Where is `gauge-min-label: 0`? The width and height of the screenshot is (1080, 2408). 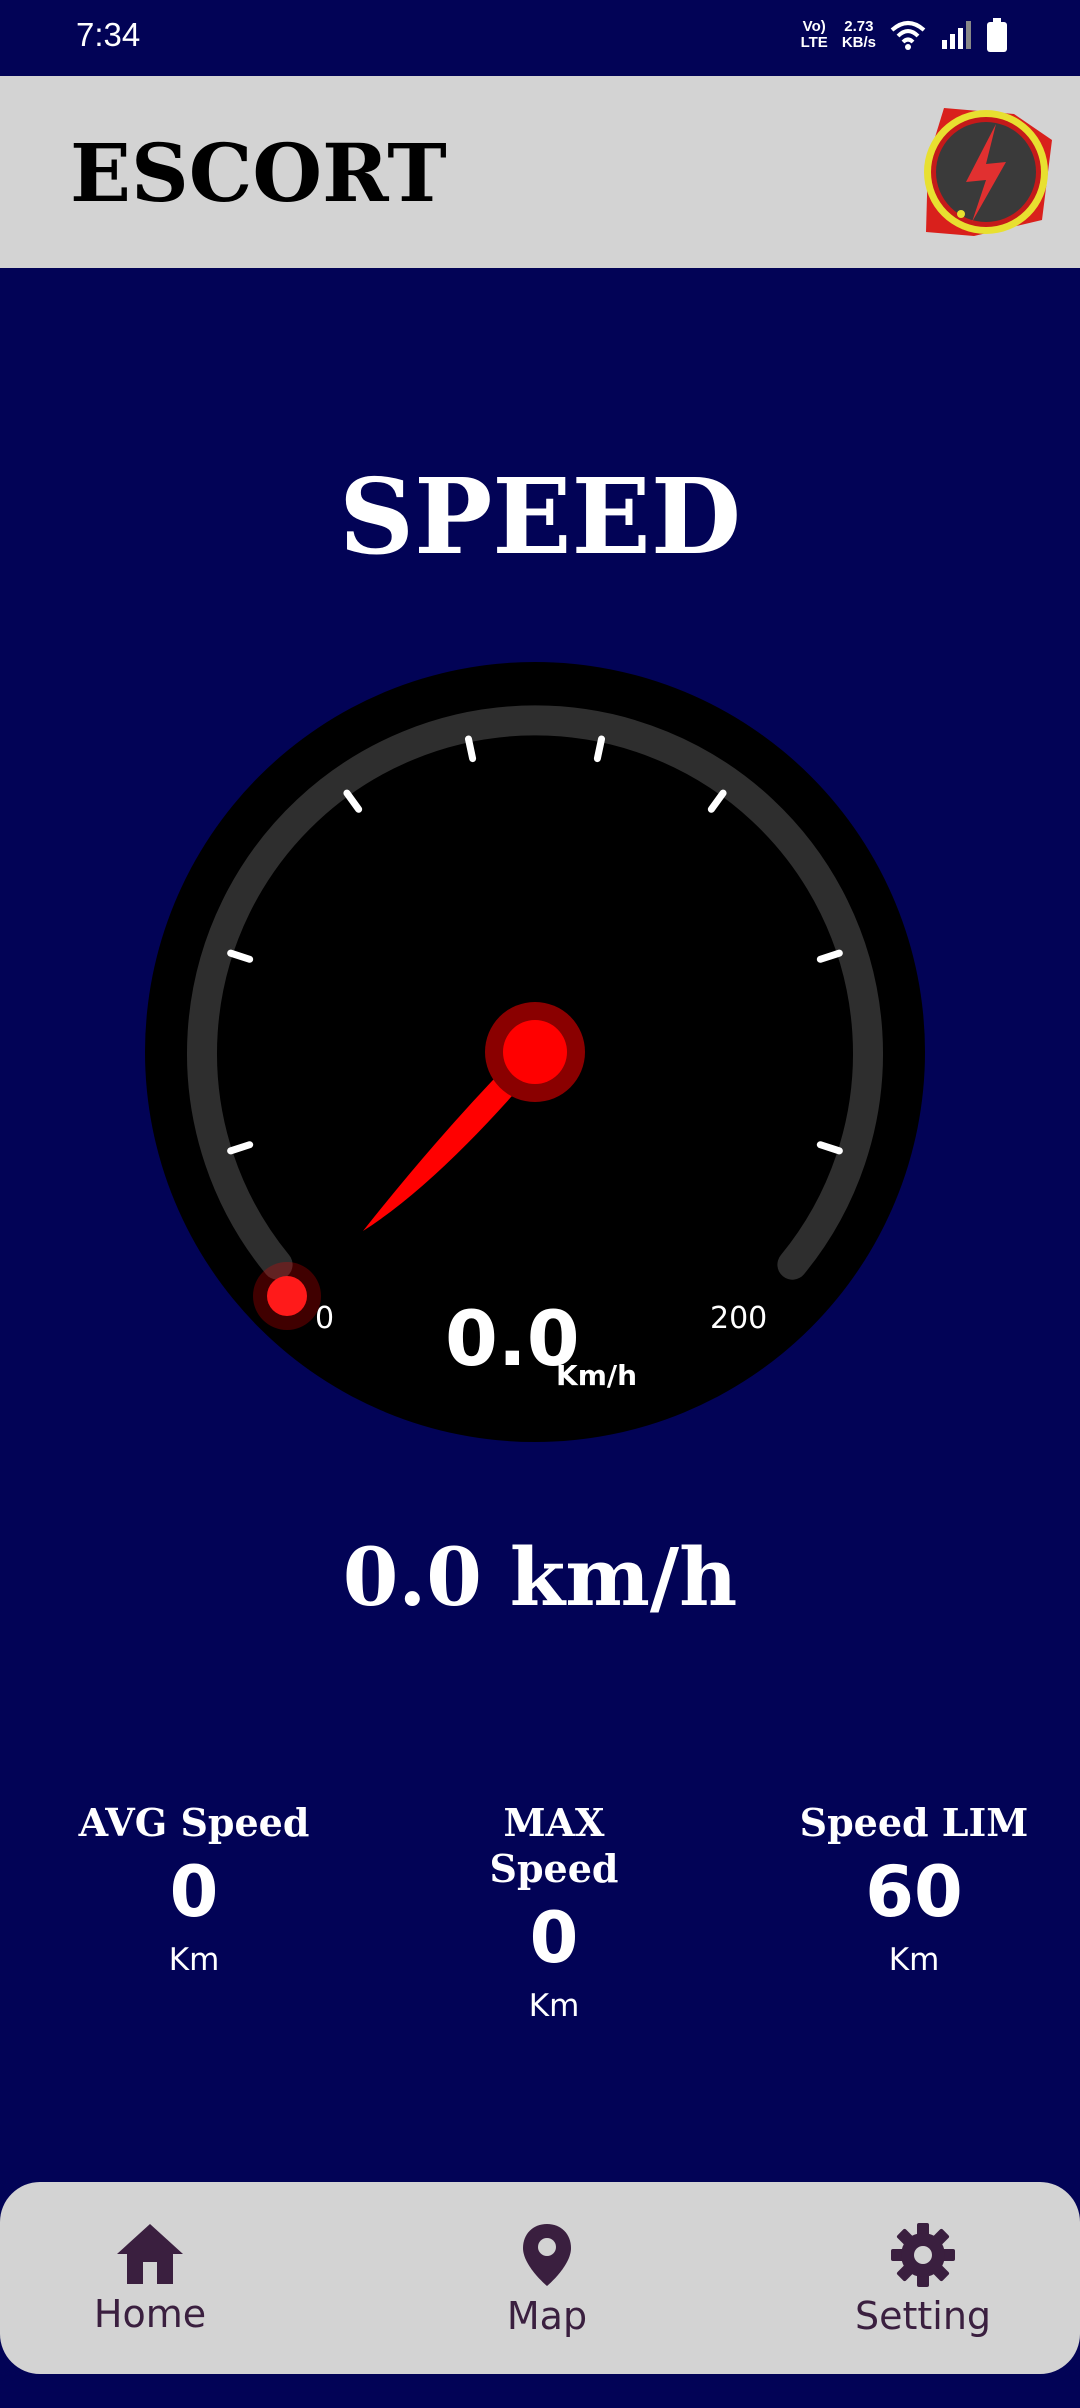 gauge-min-label: 0 is located at coordinates (324, 1318).